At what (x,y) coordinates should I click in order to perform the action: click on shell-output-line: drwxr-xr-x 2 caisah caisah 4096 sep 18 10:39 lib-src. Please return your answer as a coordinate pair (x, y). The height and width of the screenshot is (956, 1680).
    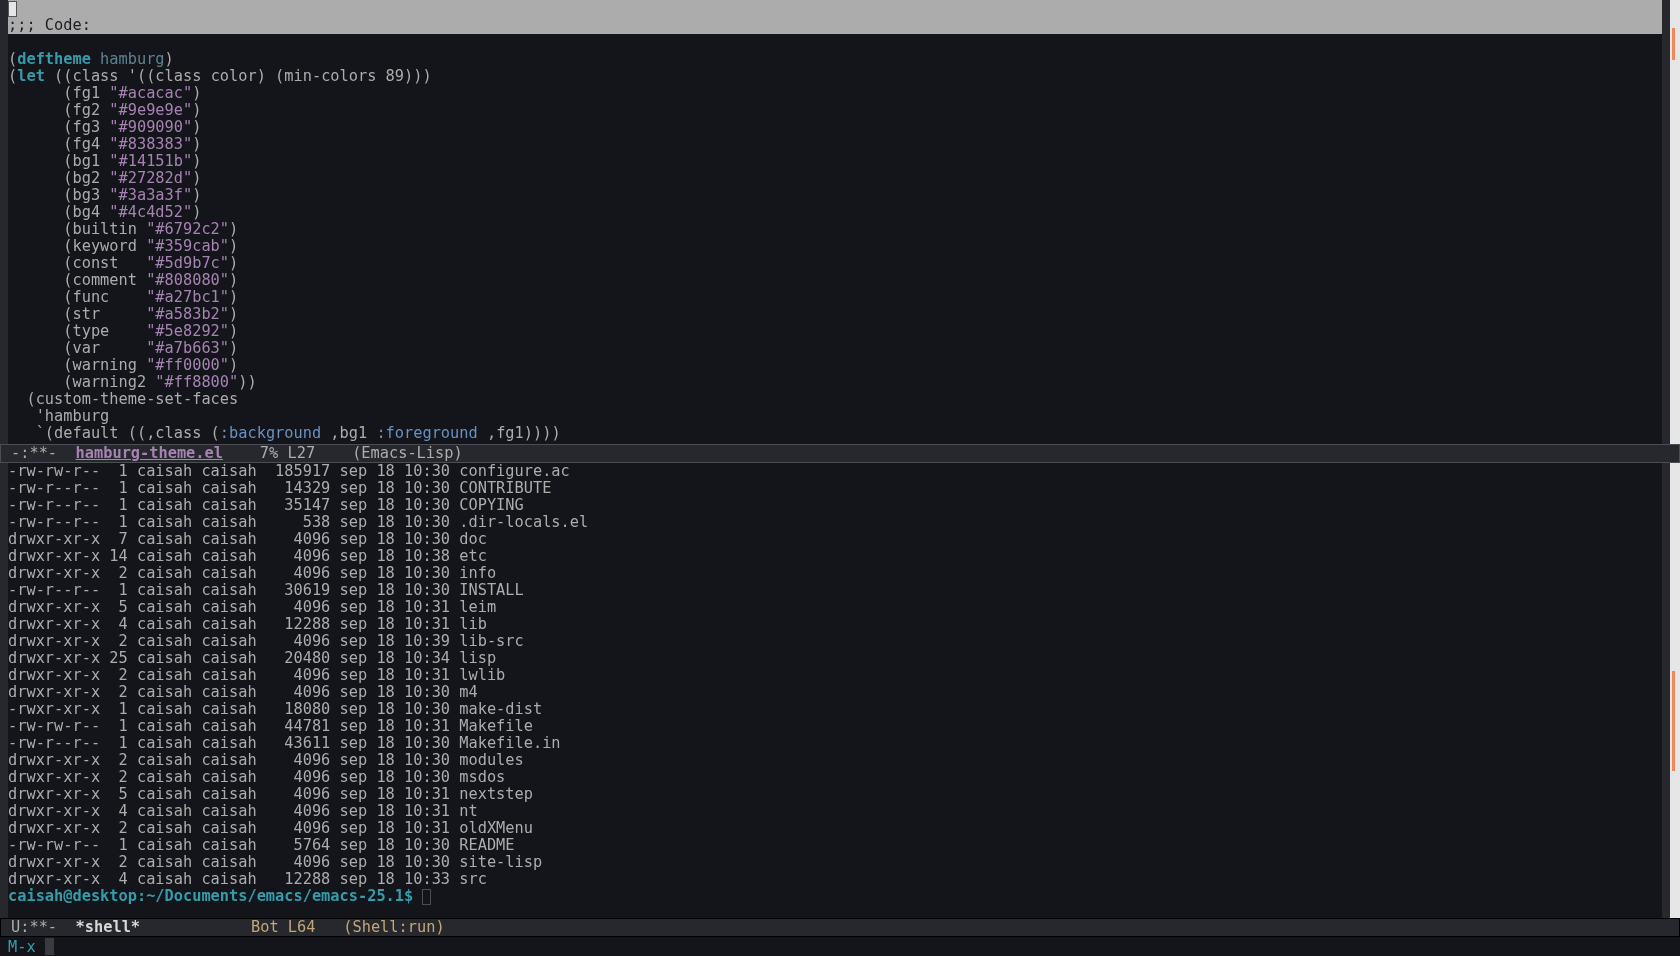
    Looking at the image, I should click on (266, 641).